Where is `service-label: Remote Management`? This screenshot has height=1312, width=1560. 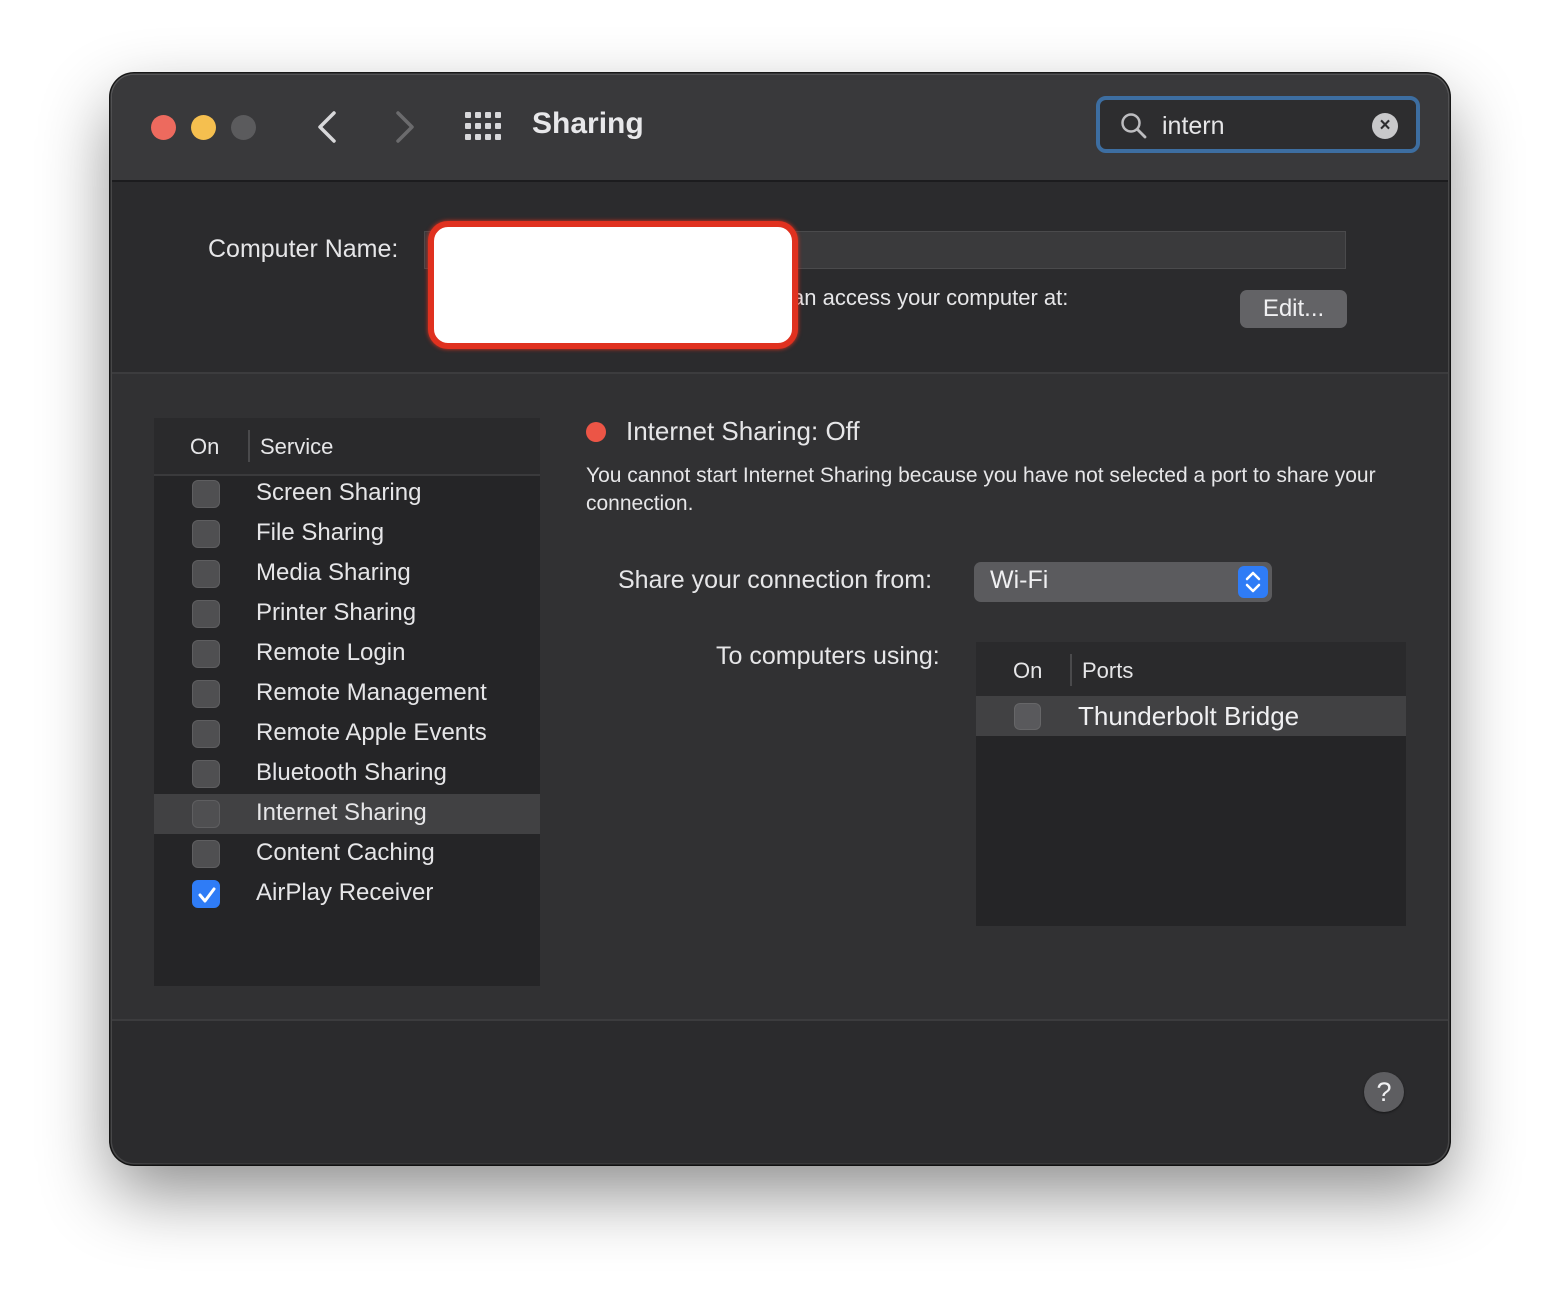 service-label: Remote Management is located at coordinates (371, 692).